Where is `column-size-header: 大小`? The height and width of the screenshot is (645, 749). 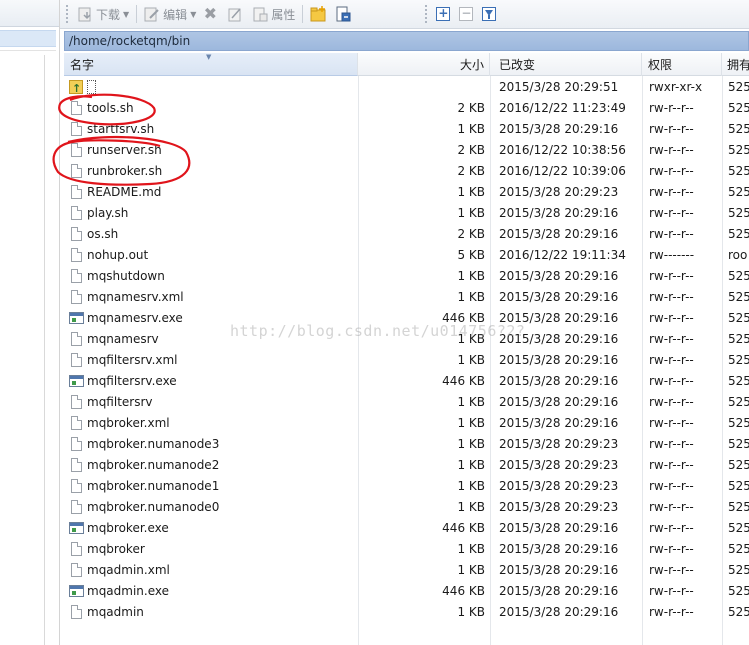 column-size-header: 大小 is located at coordinates (424, 64).